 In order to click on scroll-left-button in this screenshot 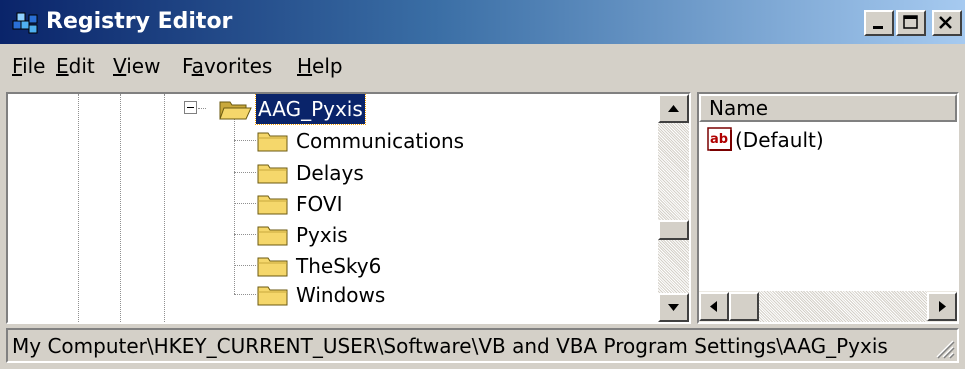, I will do `click(714, 306)`.